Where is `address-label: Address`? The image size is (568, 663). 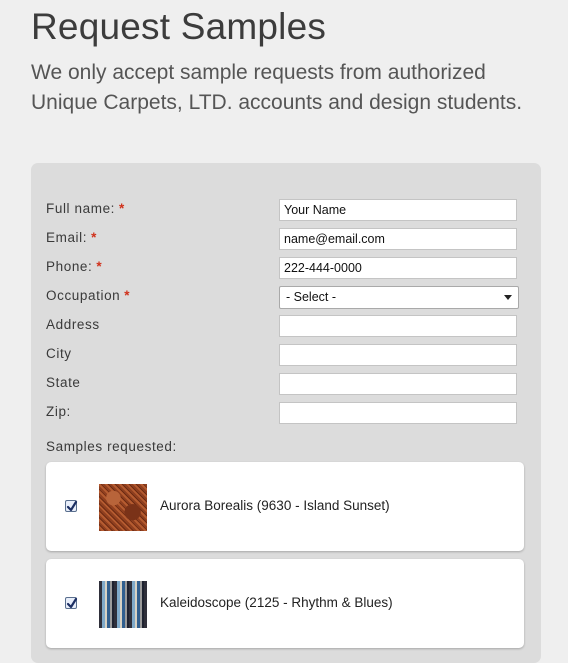 address-label: Address is located at coordinates (73, 324).